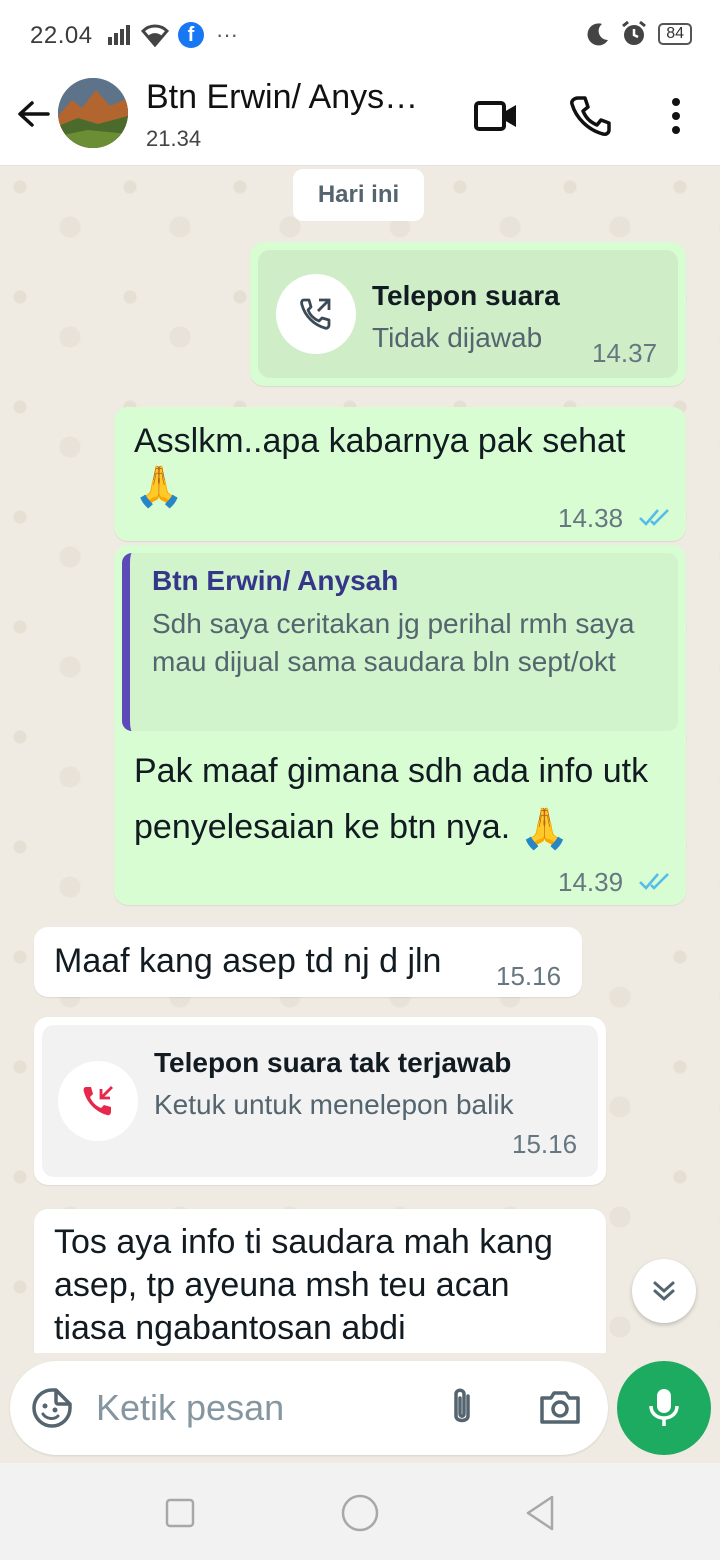  What do you see at coordinates (634, 32) in the screenshot?
I see `alarm-icon` at bounding box center [634, 32].